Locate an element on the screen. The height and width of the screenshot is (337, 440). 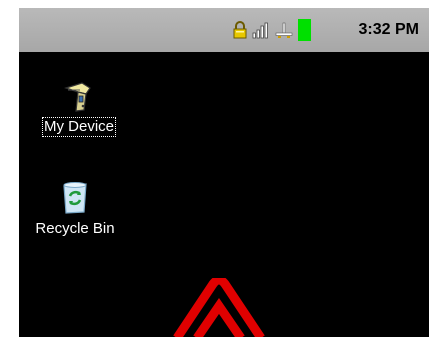
wallpaper-logo is located at coordinates (219, 307).